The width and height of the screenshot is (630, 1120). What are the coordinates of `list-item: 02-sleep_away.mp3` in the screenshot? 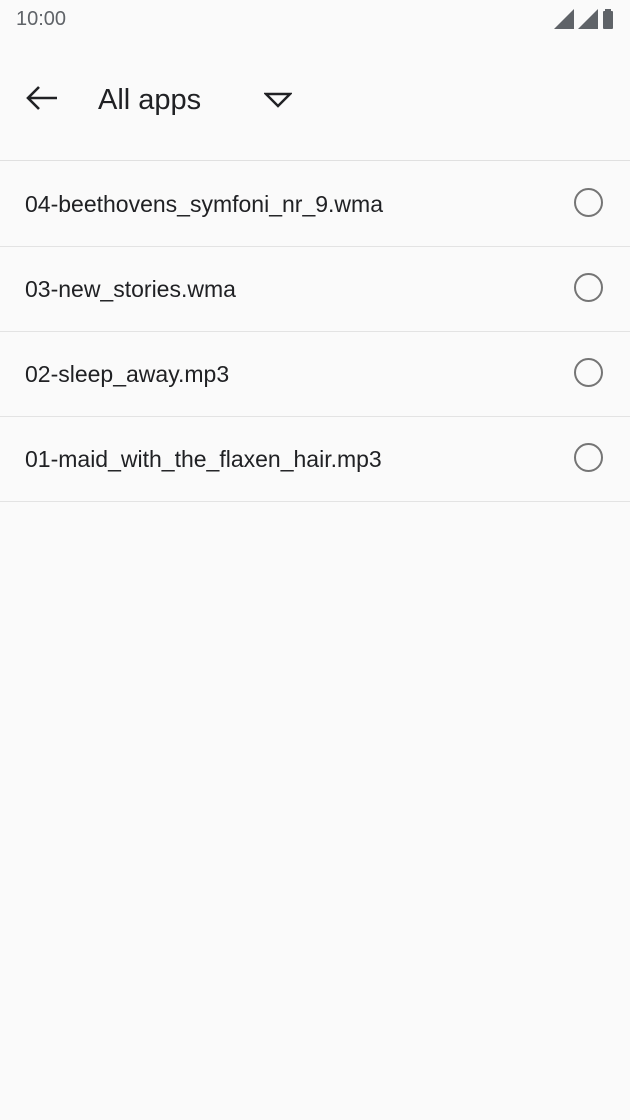 It's located at (315, 374).